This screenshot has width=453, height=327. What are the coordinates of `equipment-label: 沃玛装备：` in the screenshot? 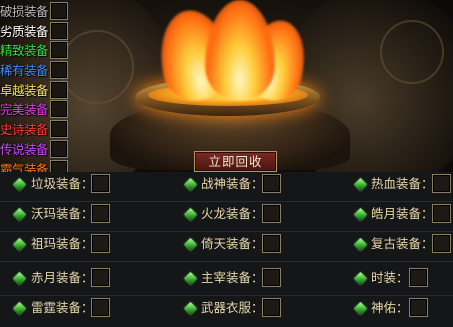 It's located at (62, 213).